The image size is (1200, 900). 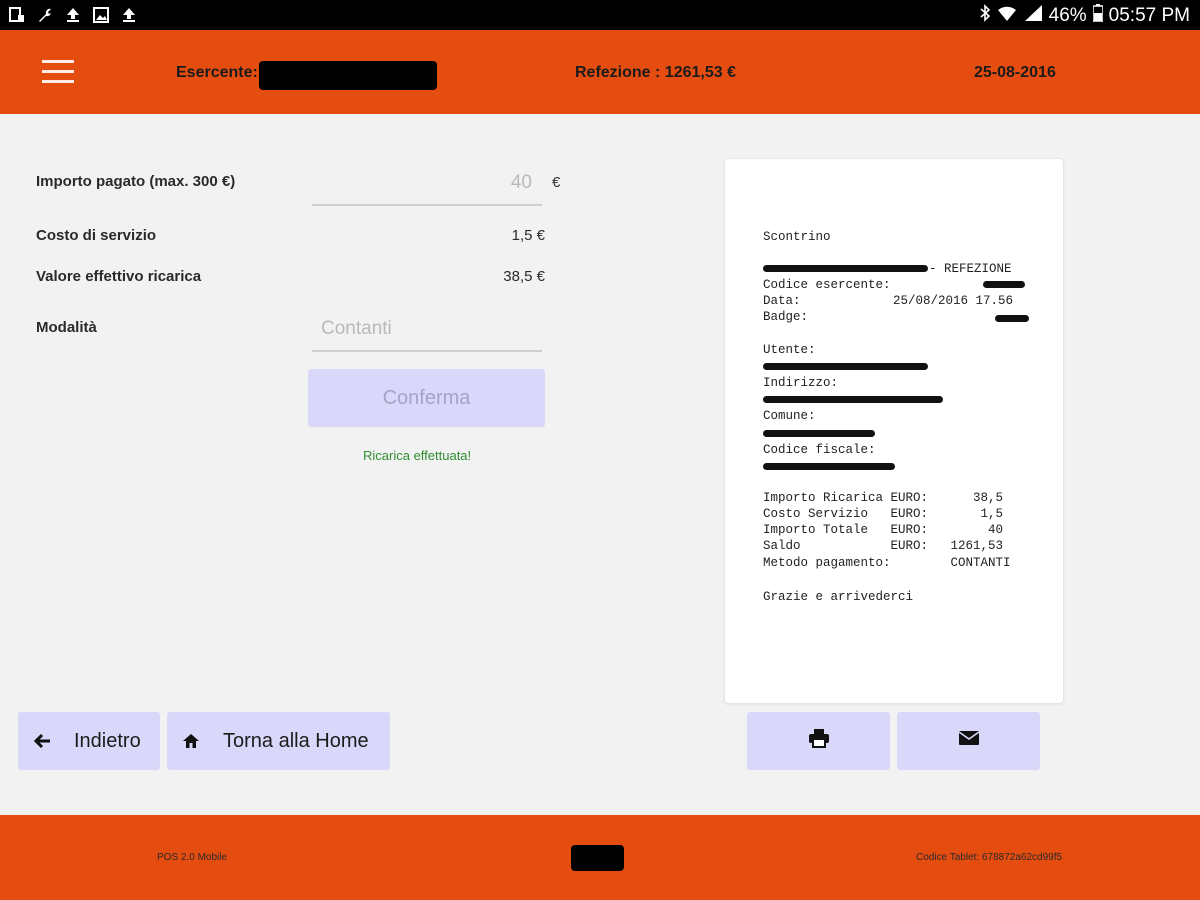 I want to click on header-date: 25-08-2016, so click(x=1015, y=72).